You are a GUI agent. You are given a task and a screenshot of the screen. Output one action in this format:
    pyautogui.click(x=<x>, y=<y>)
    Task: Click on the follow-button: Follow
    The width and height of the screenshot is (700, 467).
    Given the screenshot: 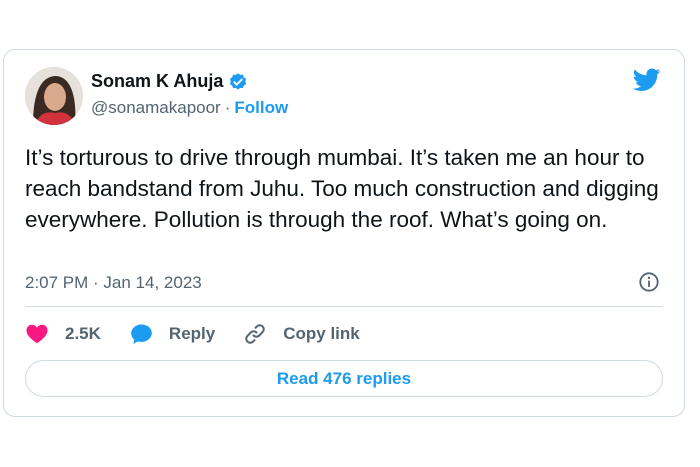 What is the action you would take?
    pyautogui.click(x=261, y=108)
    